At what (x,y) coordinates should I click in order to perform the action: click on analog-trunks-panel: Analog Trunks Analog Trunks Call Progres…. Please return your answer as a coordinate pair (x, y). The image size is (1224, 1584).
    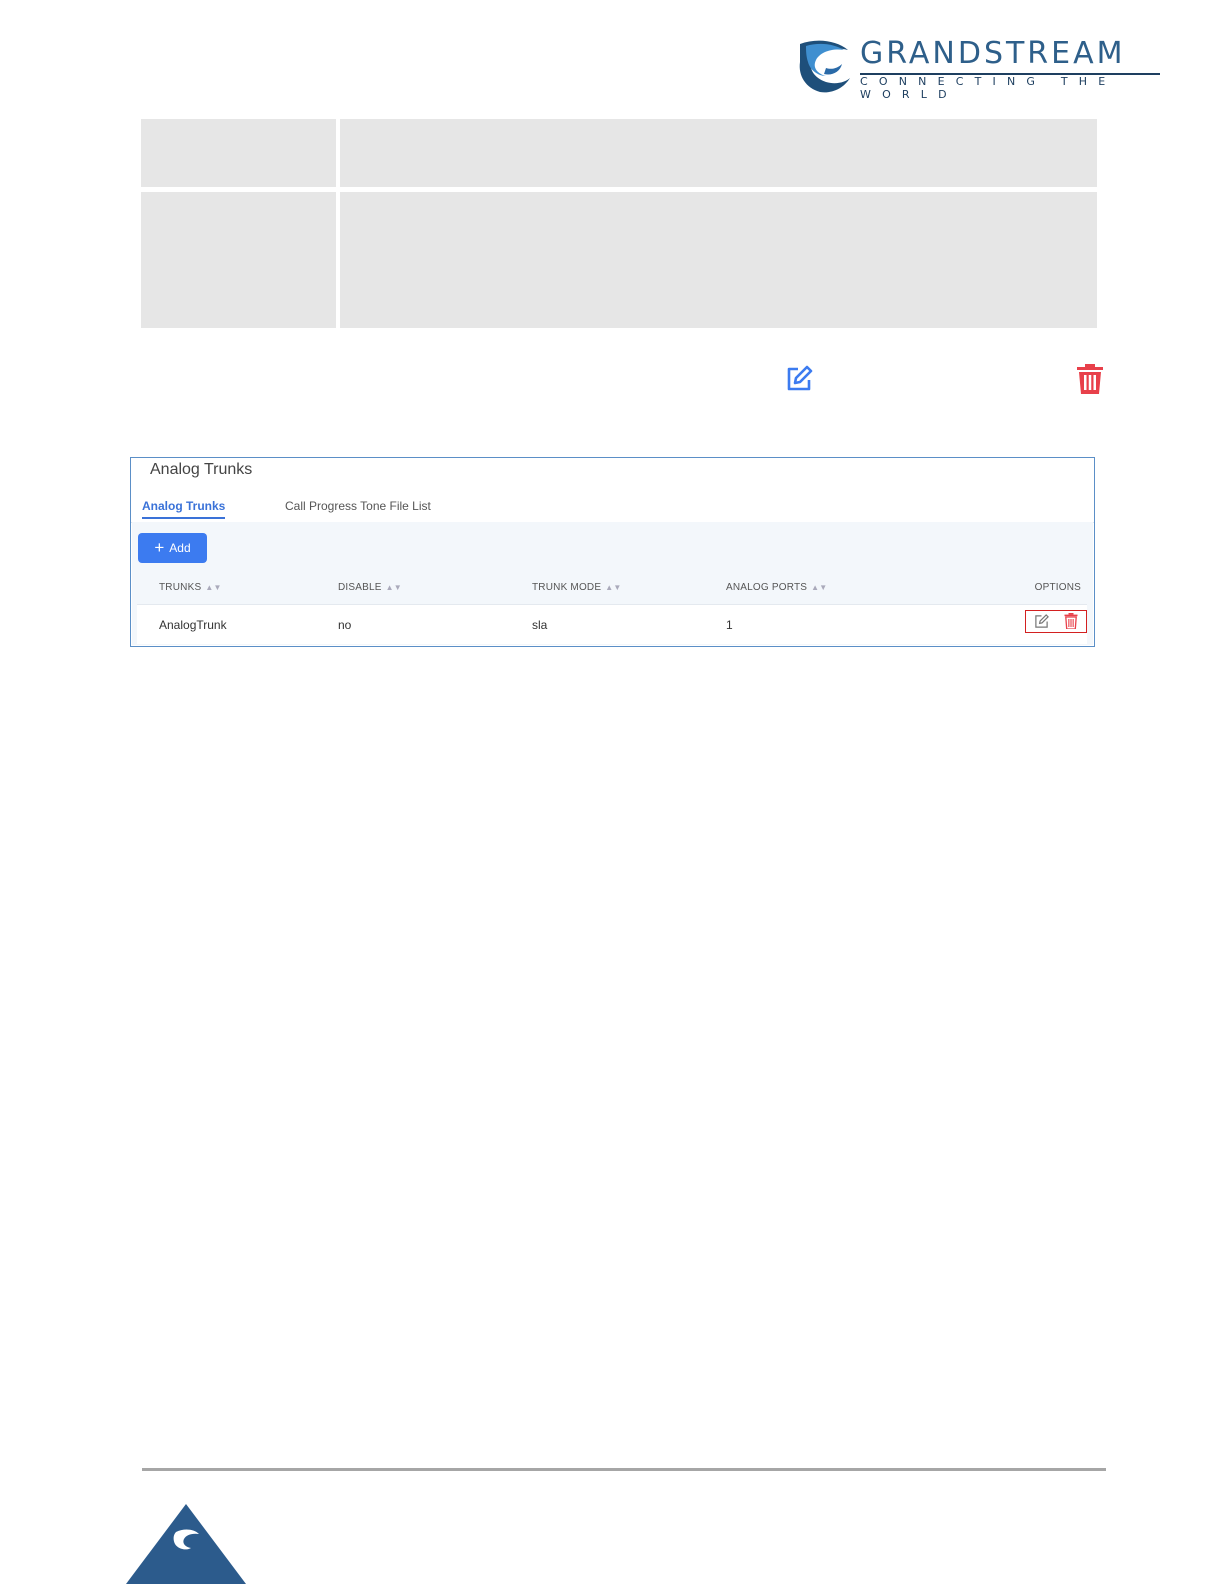
    Looking at the image, I should click on (612, 552).